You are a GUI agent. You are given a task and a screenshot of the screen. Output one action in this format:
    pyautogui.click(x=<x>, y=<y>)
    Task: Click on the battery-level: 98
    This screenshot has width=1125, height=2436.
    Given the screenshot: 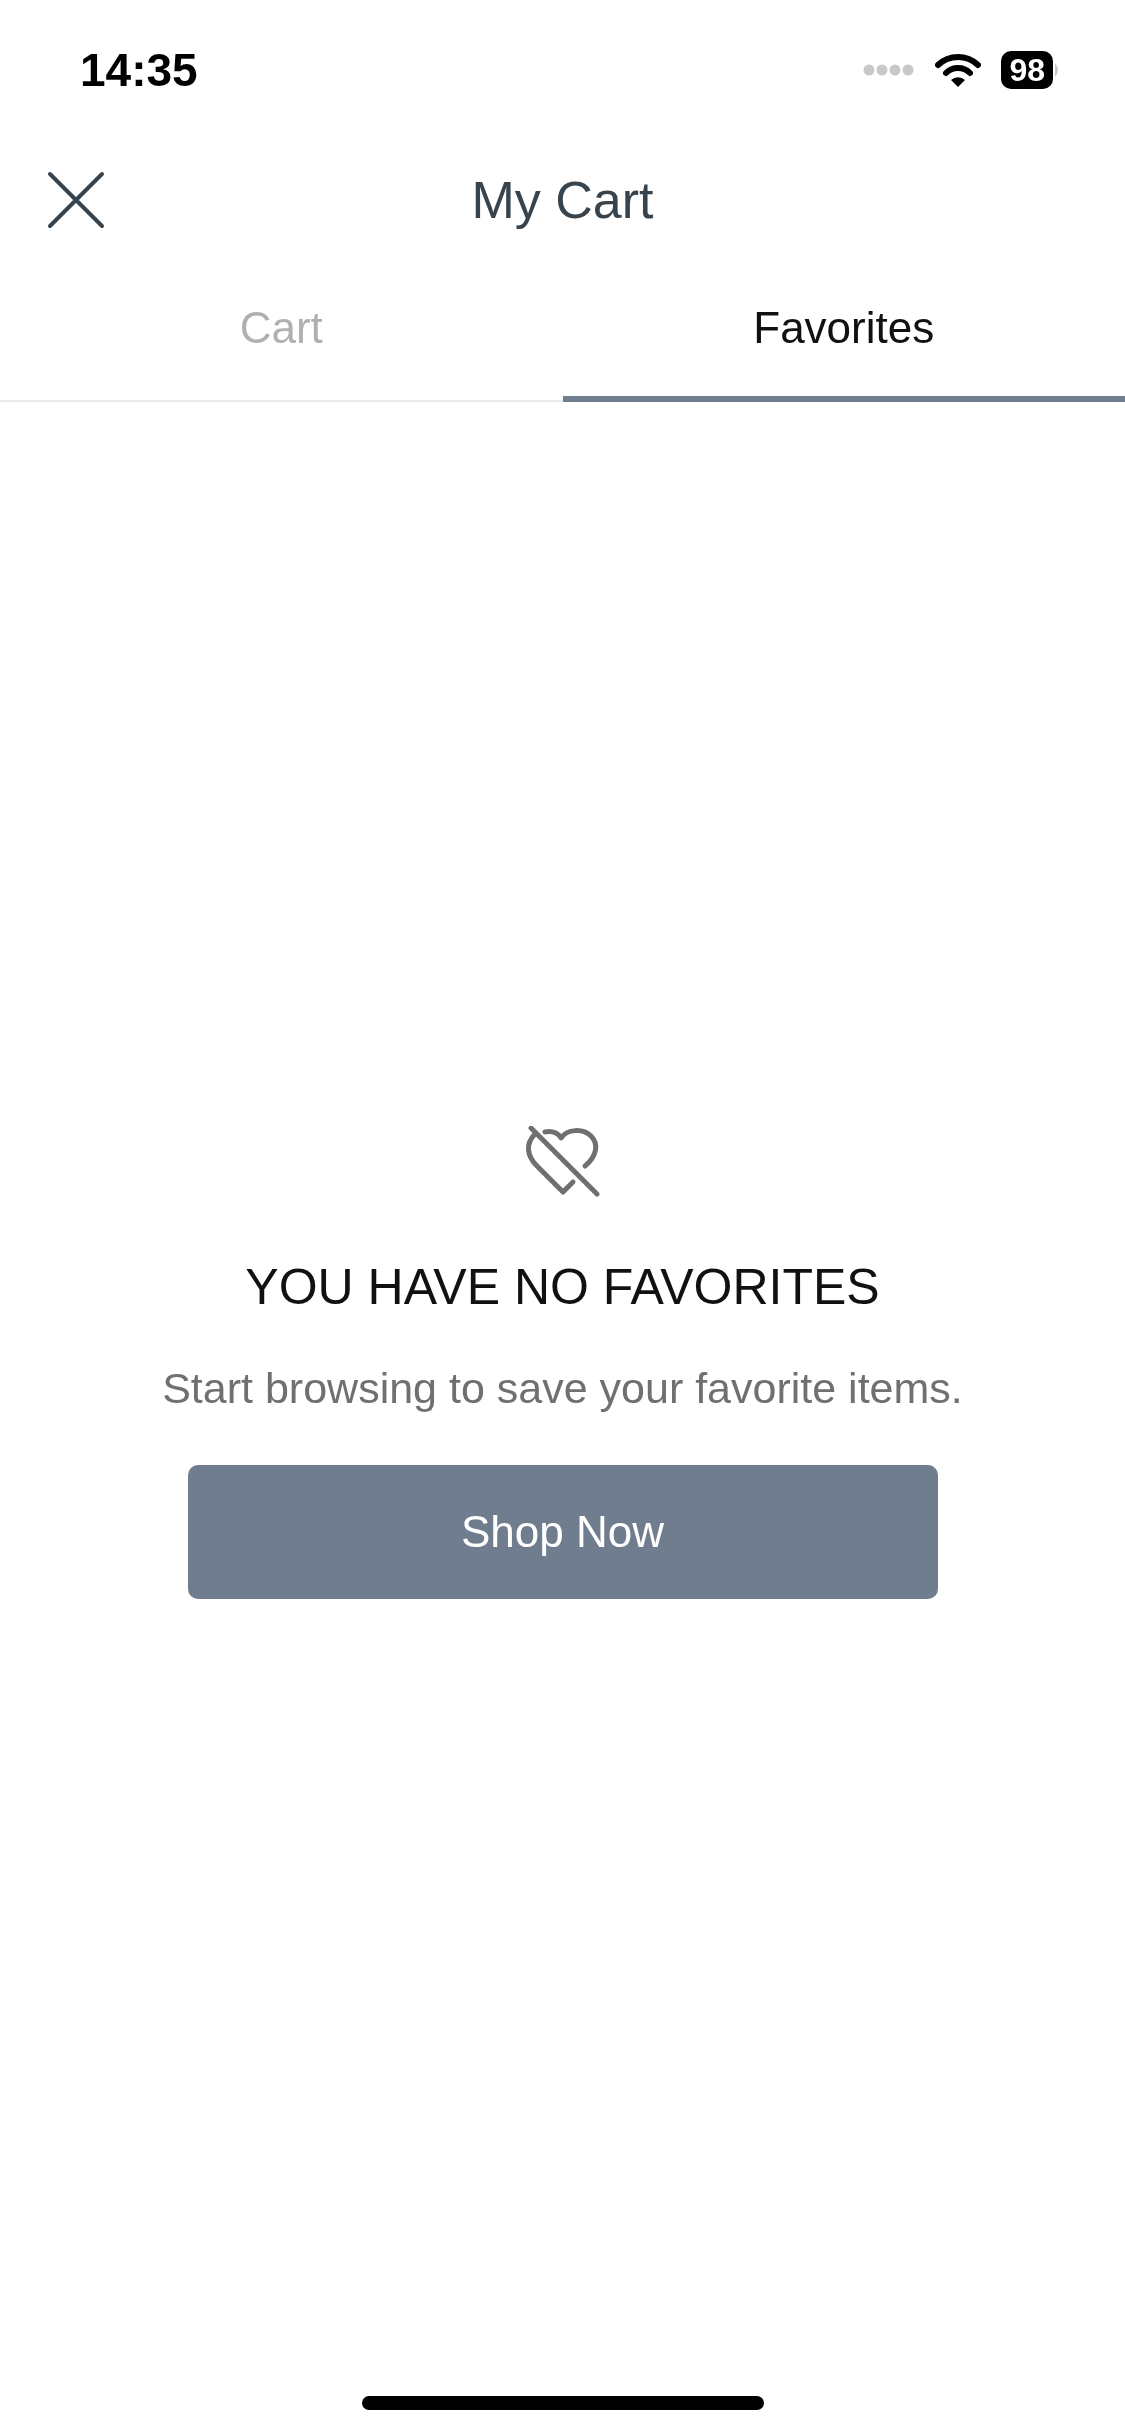 What is the action you would take?
    pyautogui.click(x=1027, y=70)
    